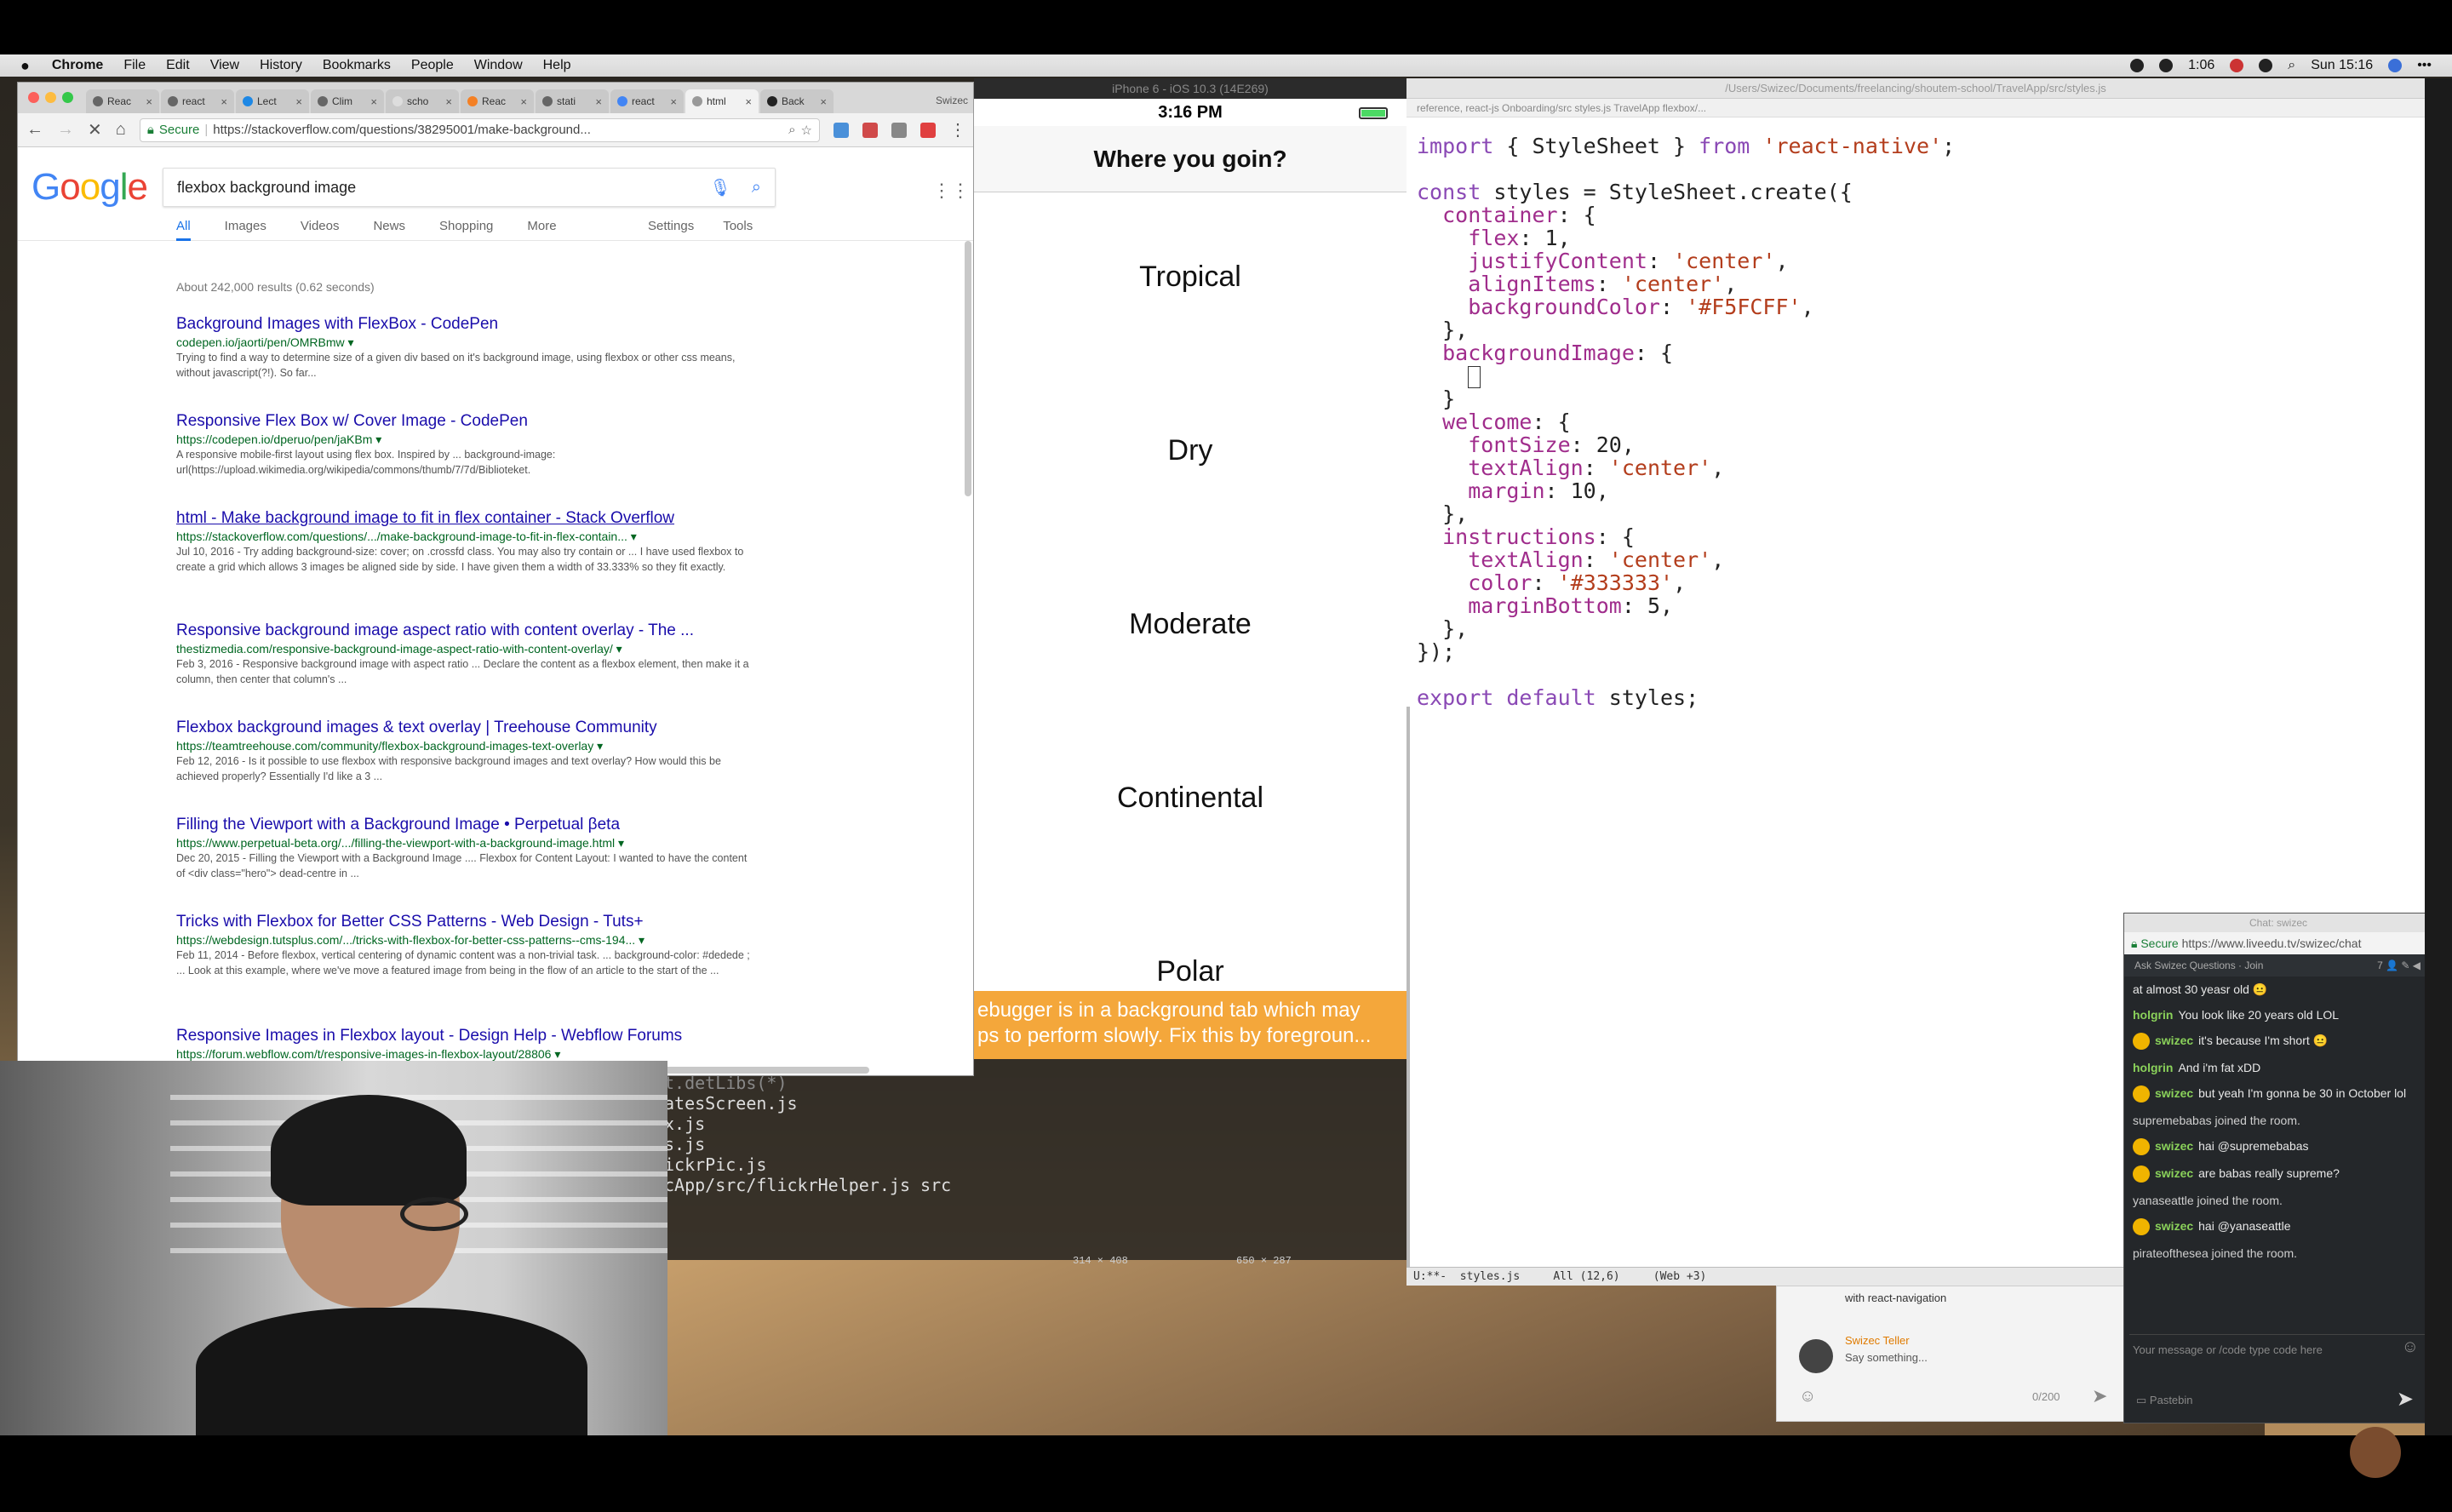 The image size is (2452, 1512). What do you see at coordinates (1916, 214) in the screenshot?
I see `code-line: container: {` at bounding box center [1916, 214].